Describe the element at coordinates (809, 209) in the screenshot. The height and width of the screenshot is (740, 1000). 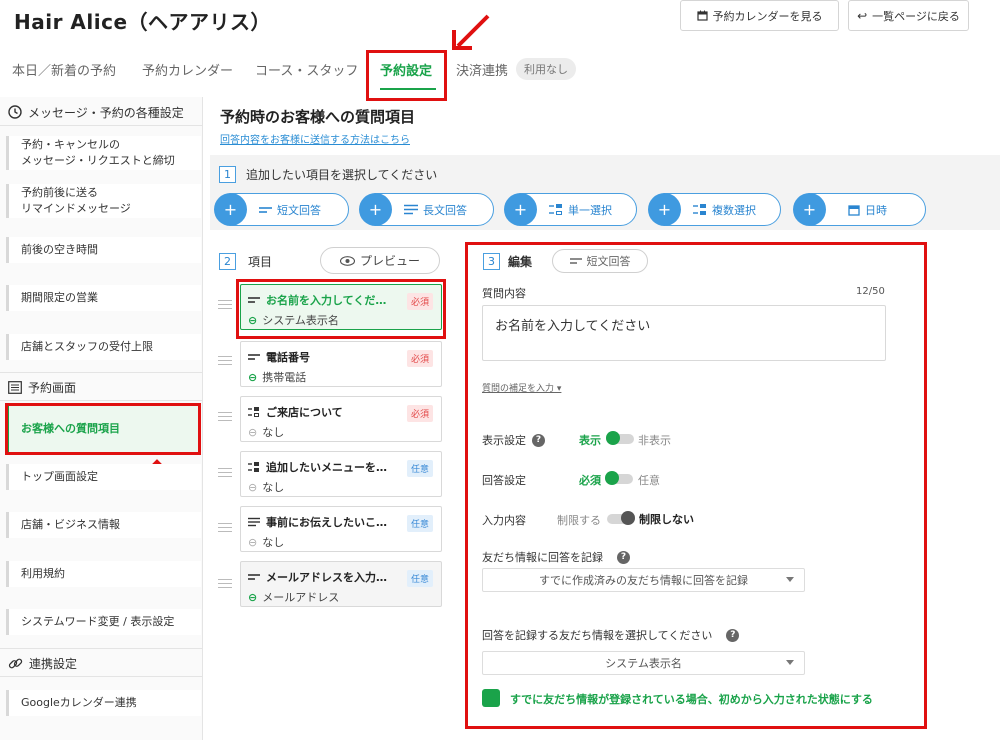
I see `plus-icon: +` at that location.